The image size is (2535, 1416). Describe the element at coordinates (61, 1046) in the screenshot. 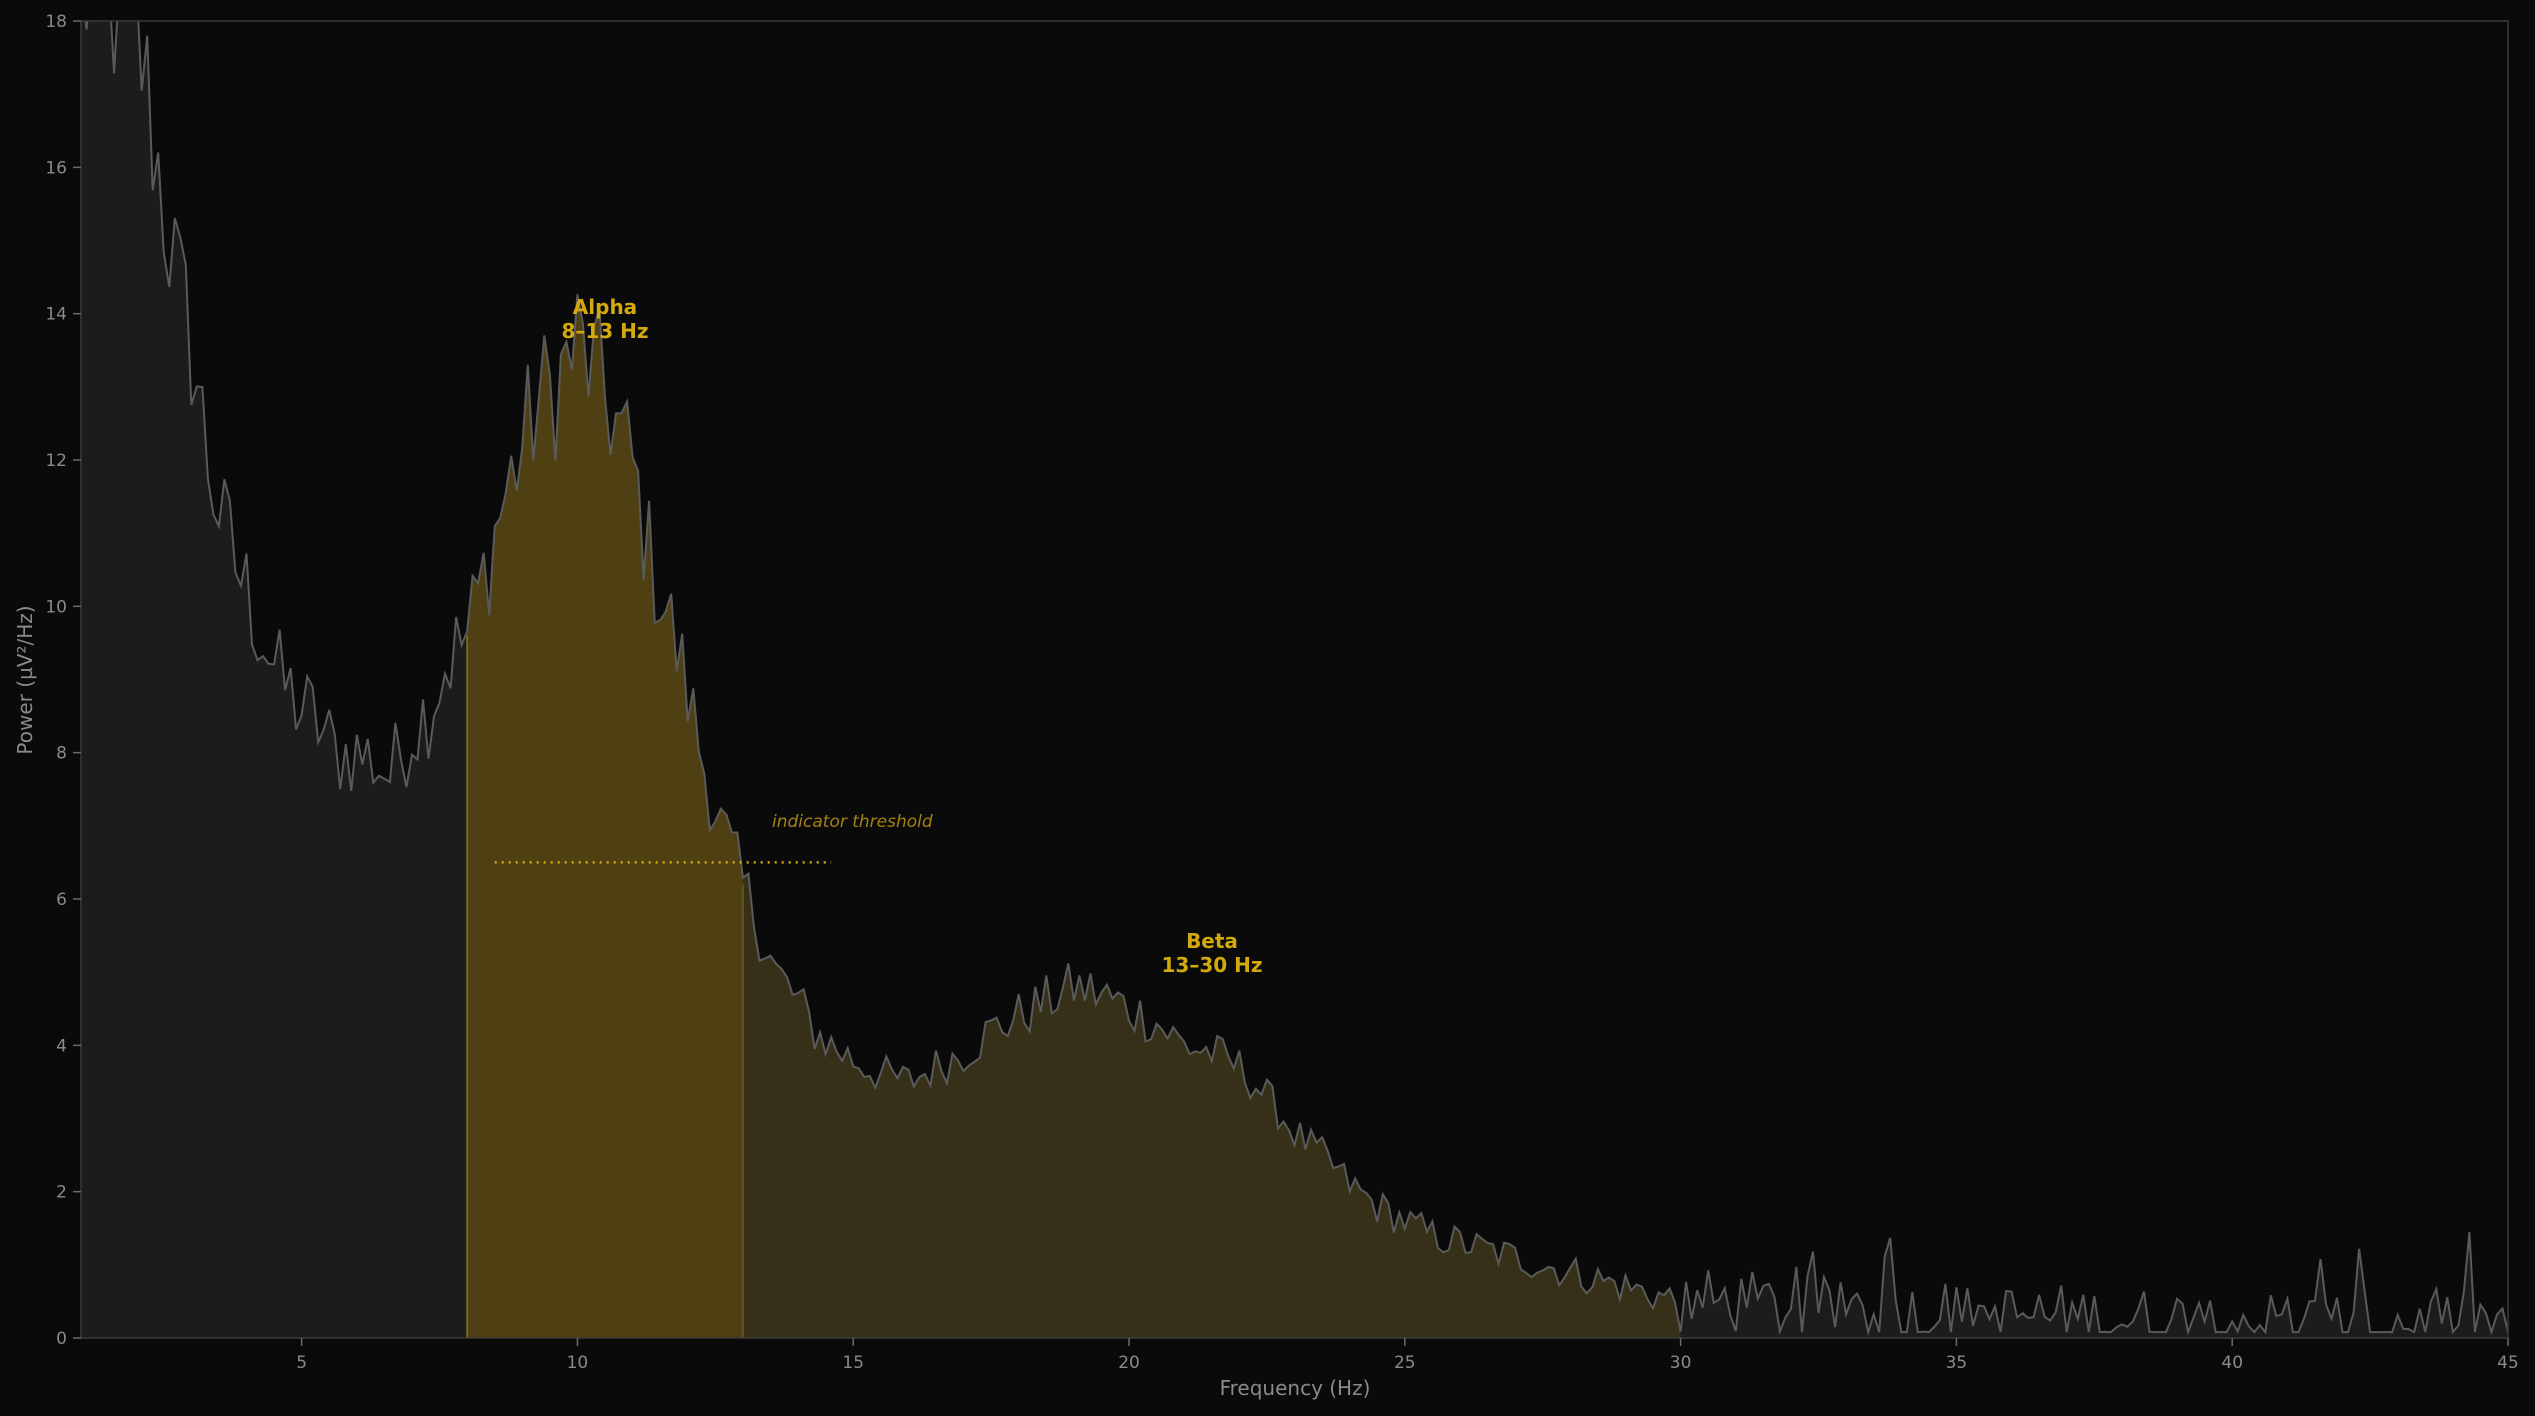

I see `y-tick-label-4: 4` at that location.